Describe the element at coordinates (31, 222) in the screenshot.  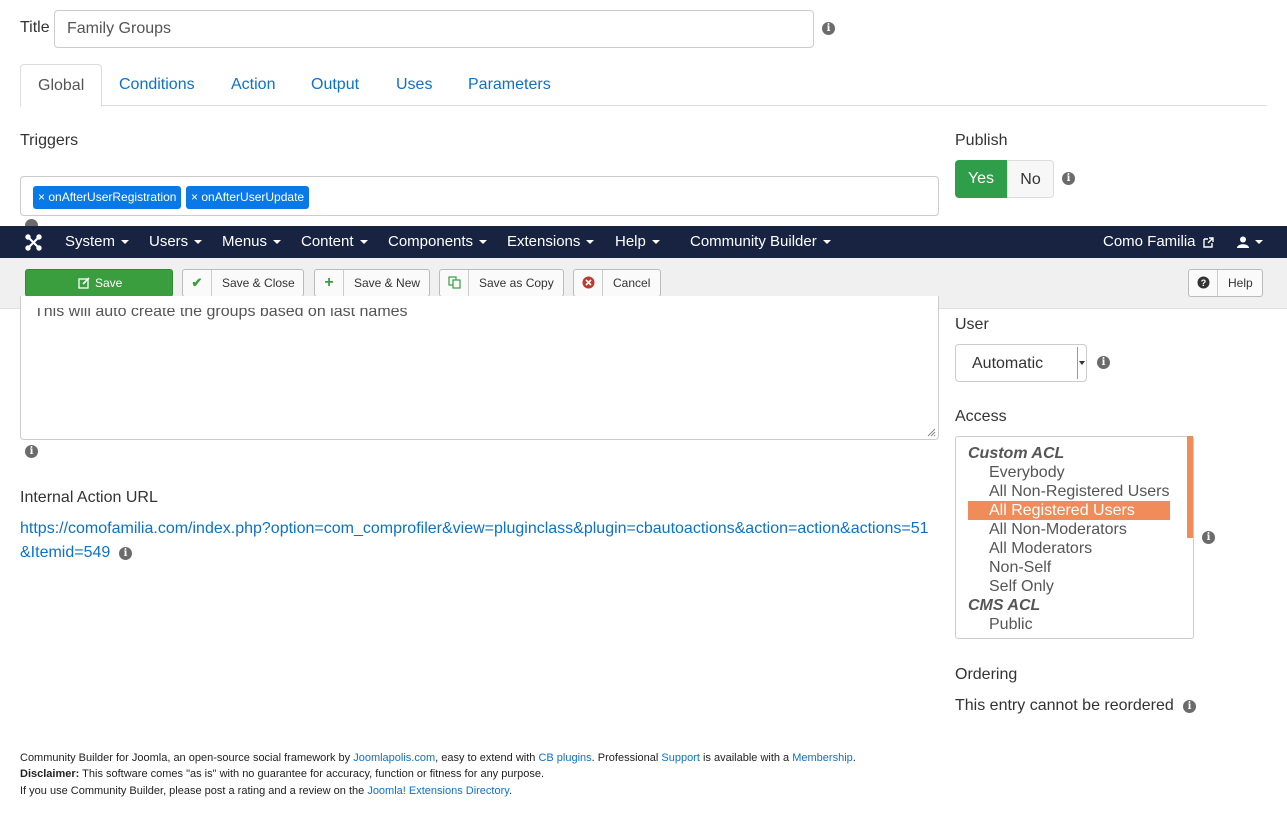
I see `info-icon` at that location.